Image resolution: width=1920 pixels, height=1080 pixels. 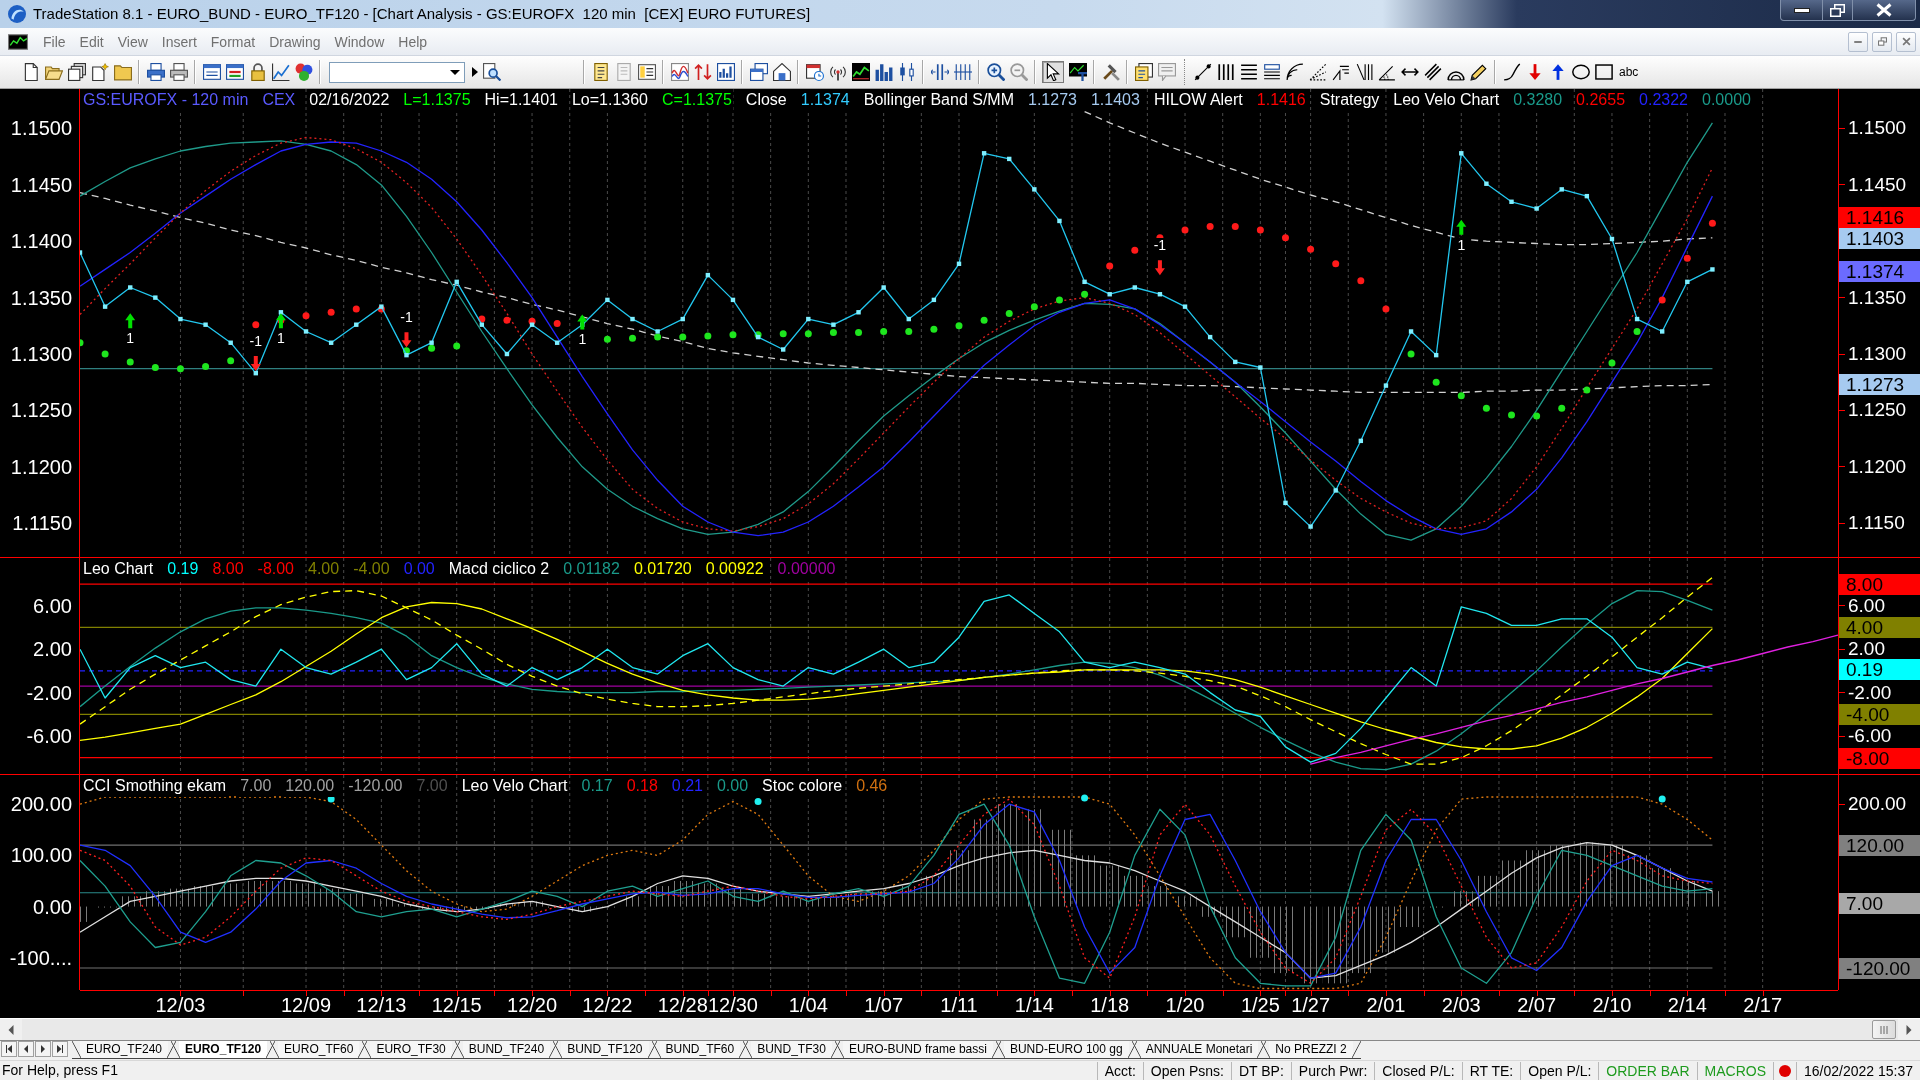 What do you see at coordinates (1110, 1005) in the screenshot?
I see `date-label: 1/18` at bounding box center [1110, 1005].